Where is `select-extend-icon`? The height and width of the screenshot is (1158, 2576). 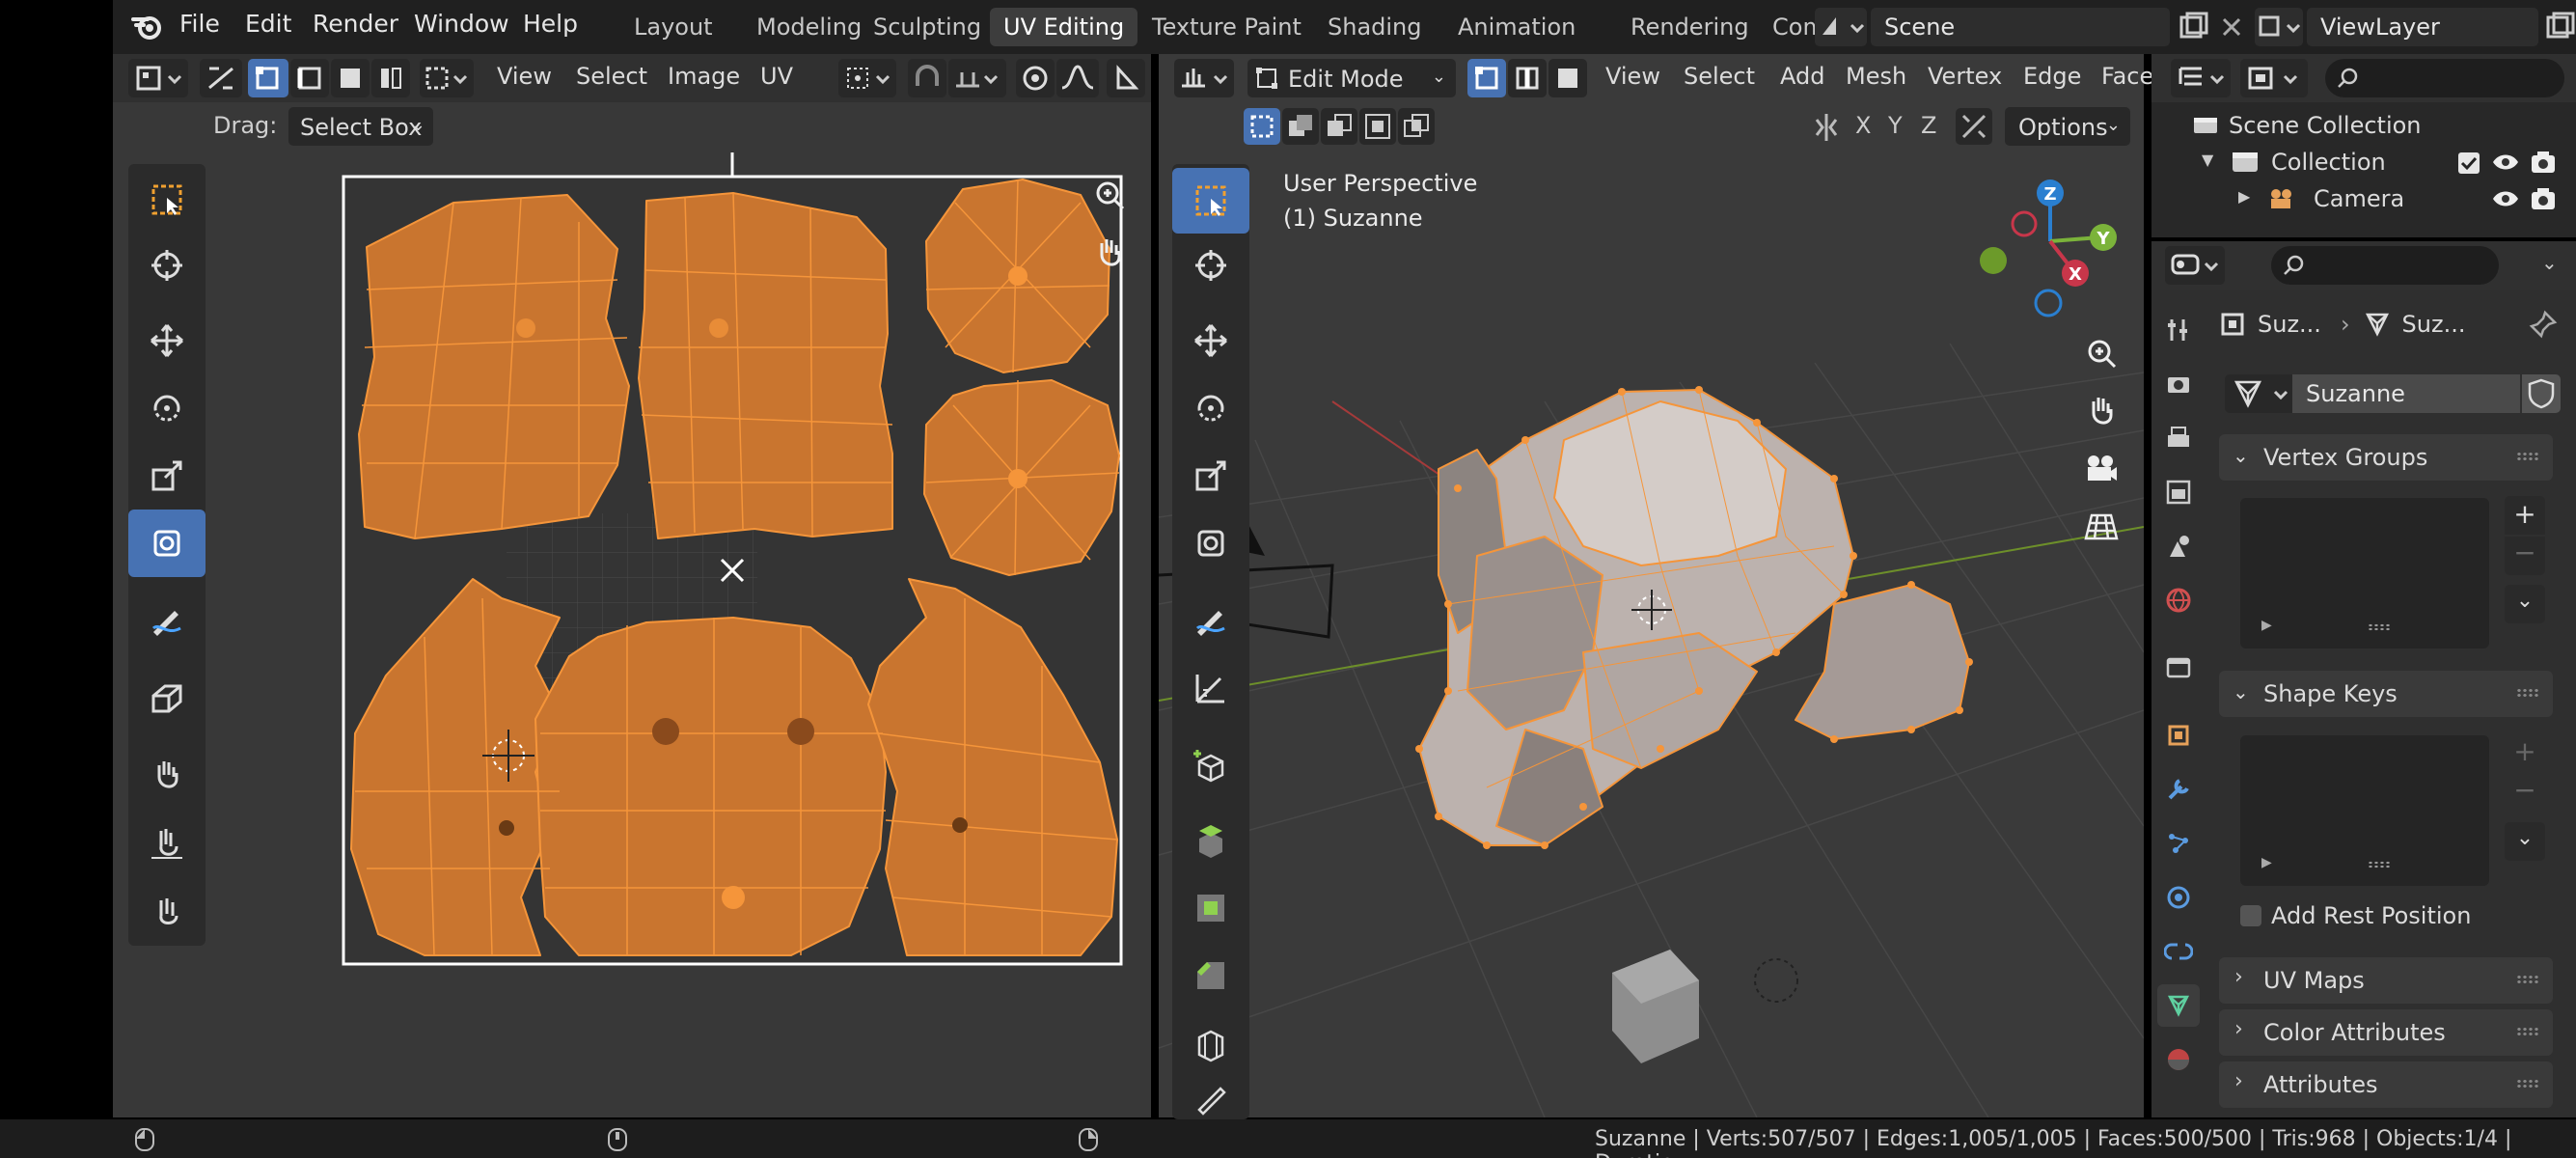 select-extend-icon is located at coordinates (1300, 126).